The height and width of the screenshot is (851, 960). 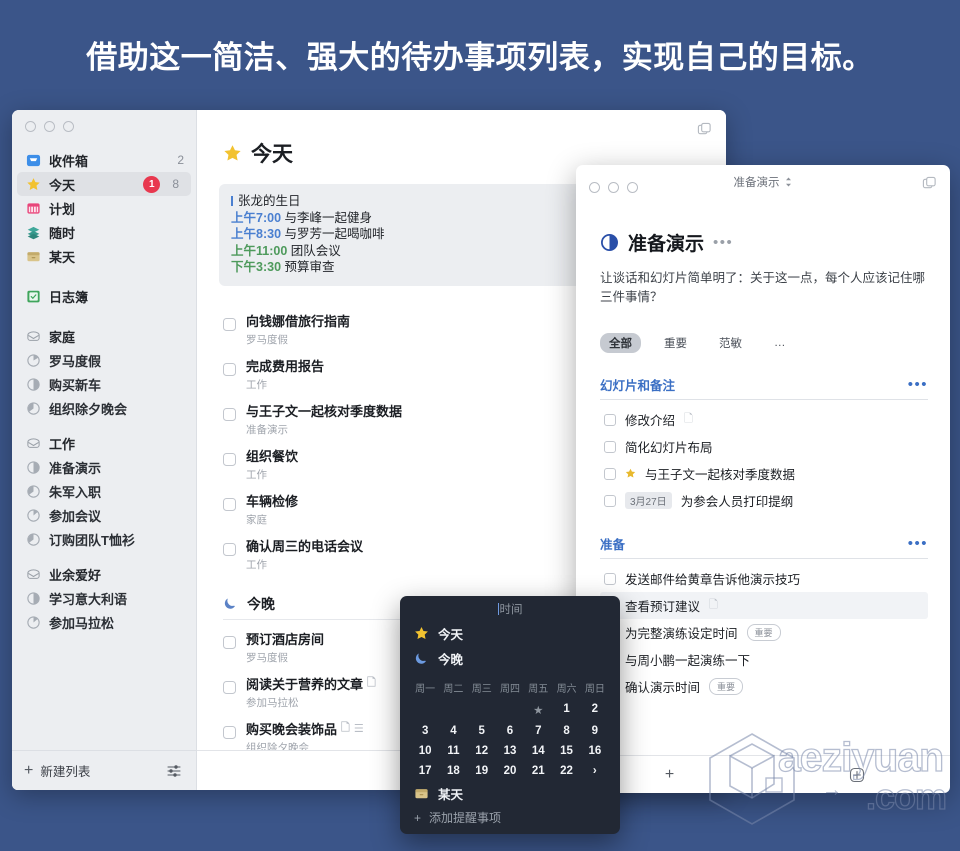 What do you see at coordinates (763, 182) in the screenshot?
I see `detail-window-title: 准备演示` at bounding box center [763, 182].